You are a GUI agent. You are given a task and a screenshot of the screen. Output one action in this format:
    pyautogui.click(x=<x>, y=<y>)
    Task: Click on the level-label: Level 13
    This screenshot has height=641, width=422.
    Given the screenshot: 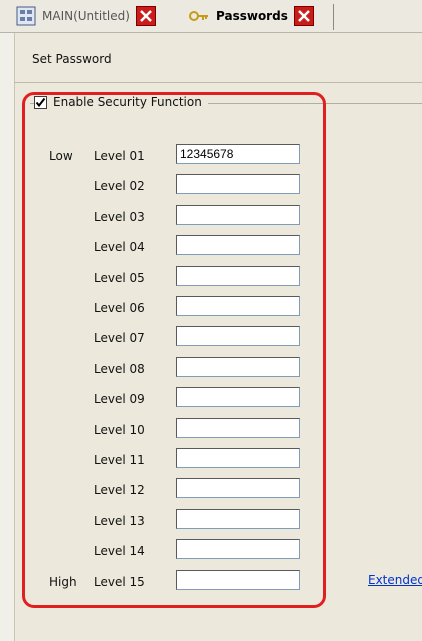 What is the action you would take?
    pyautogui.click(x=119, y=521)
    